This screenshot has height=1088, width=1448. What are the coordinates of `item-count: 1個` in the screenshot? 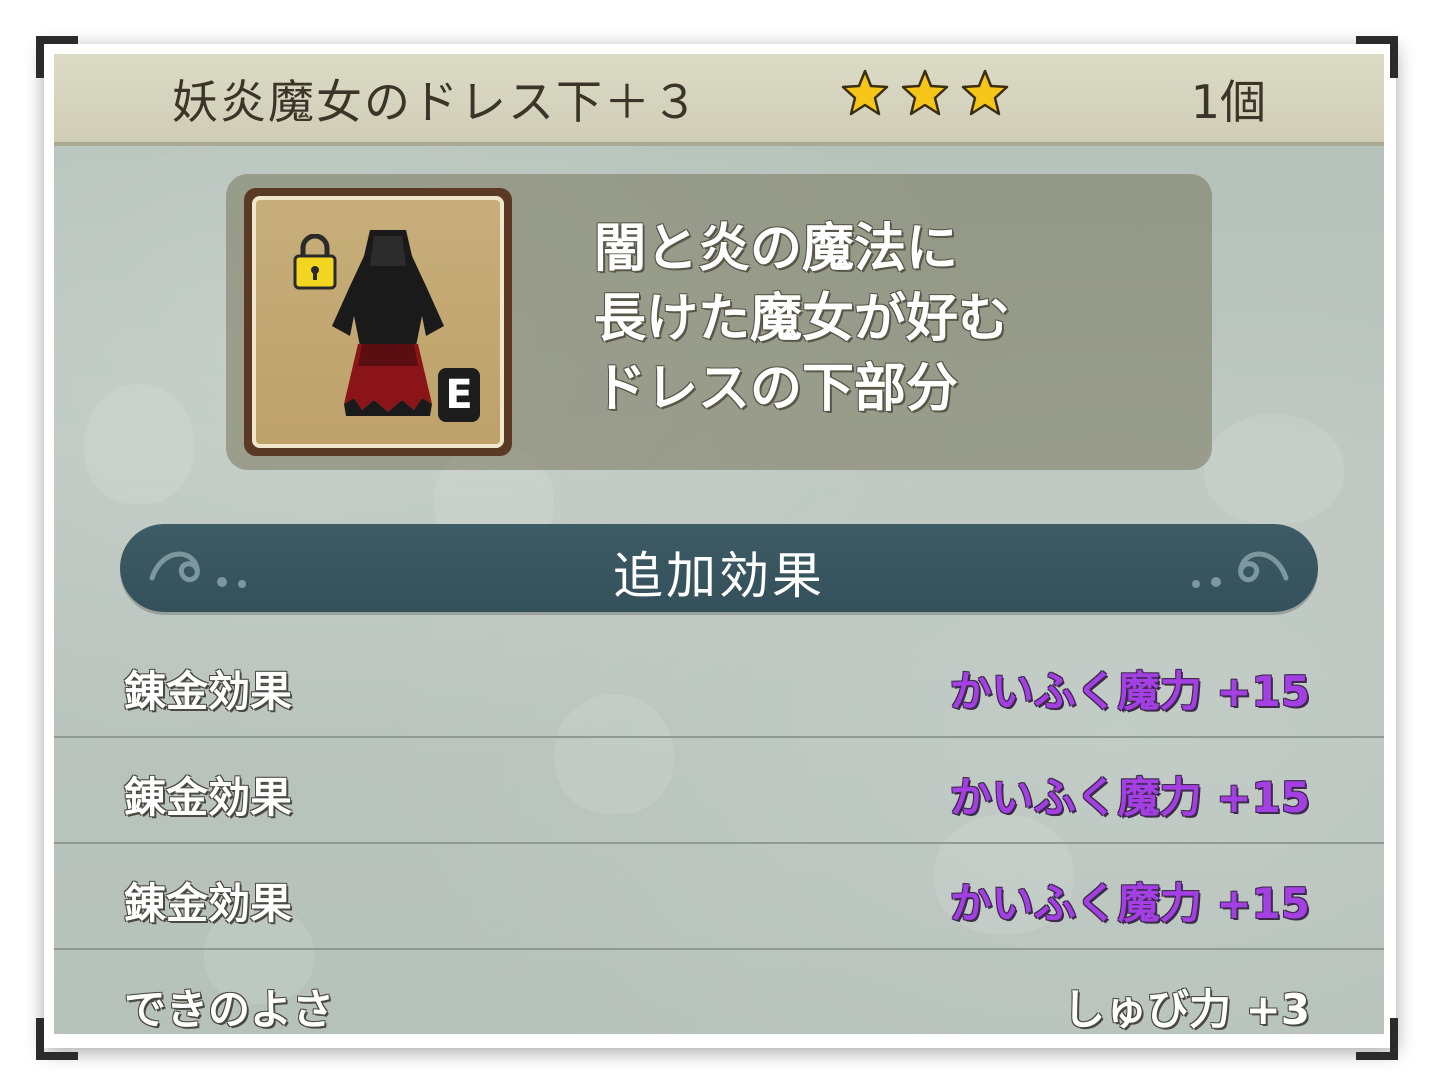 It's located at (1228, 102).